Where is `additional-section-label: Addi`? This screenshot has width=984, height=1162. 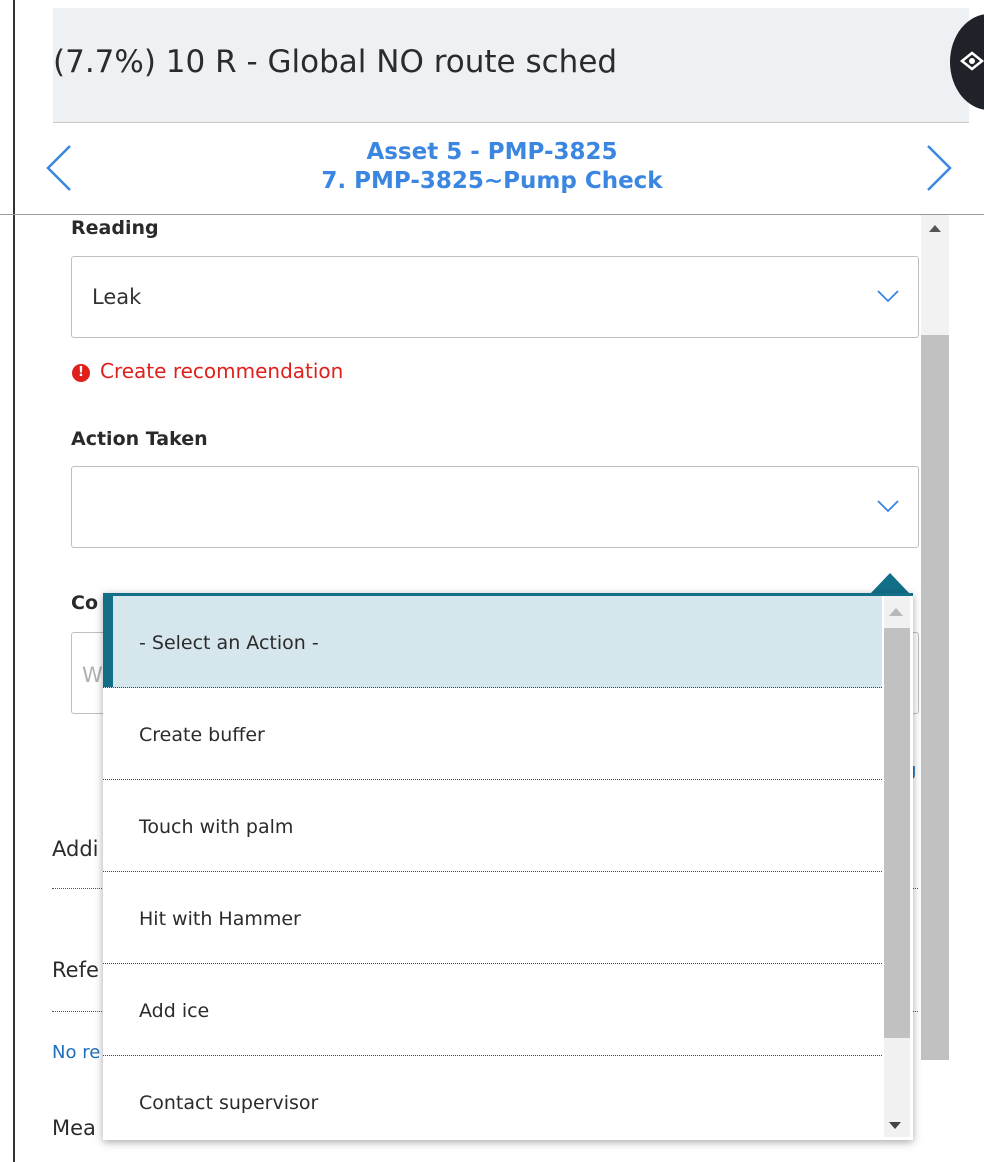 additional-section-label: Addi is located at coordinates (75, 849).